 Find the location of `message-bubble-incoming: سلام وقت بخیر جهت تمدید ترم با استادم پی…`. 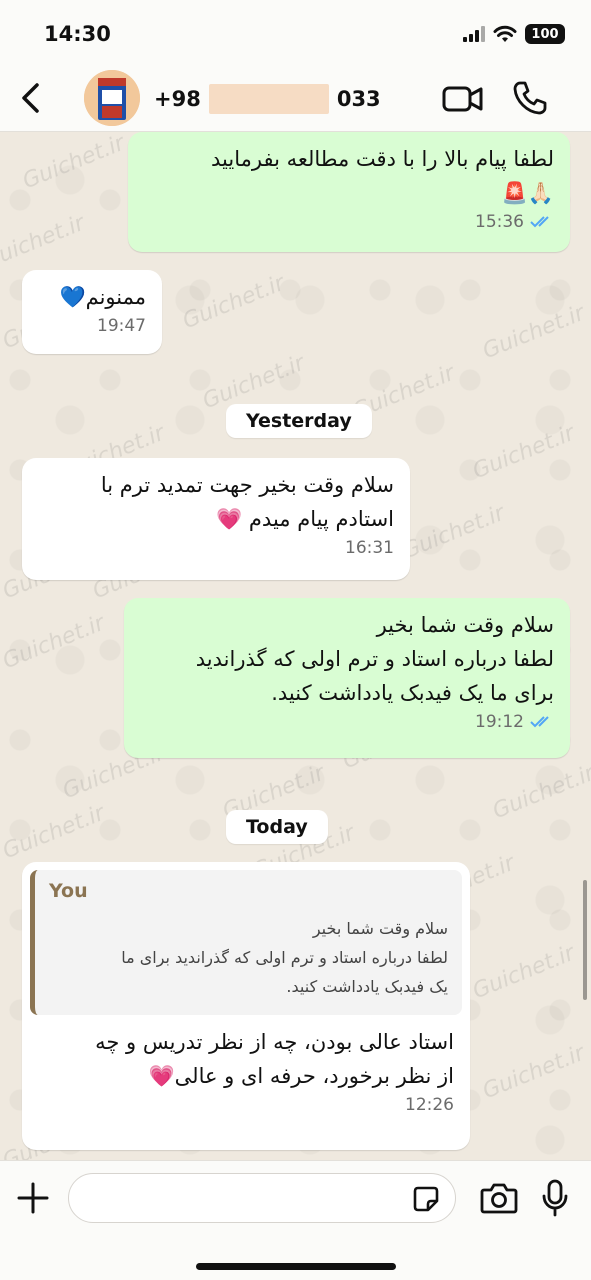

message-bubble-incoming: سلام وقت بخیر جهت تمدید ترم با استادم پی… is located at coordinates (216, 519).